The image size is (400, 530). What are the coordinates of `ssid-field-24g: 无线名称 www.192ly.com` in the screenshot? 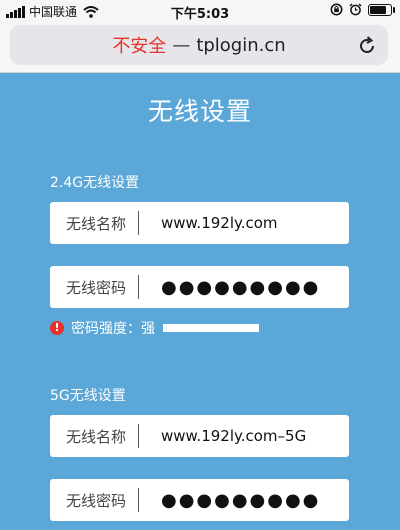 It's located at (199, 223).